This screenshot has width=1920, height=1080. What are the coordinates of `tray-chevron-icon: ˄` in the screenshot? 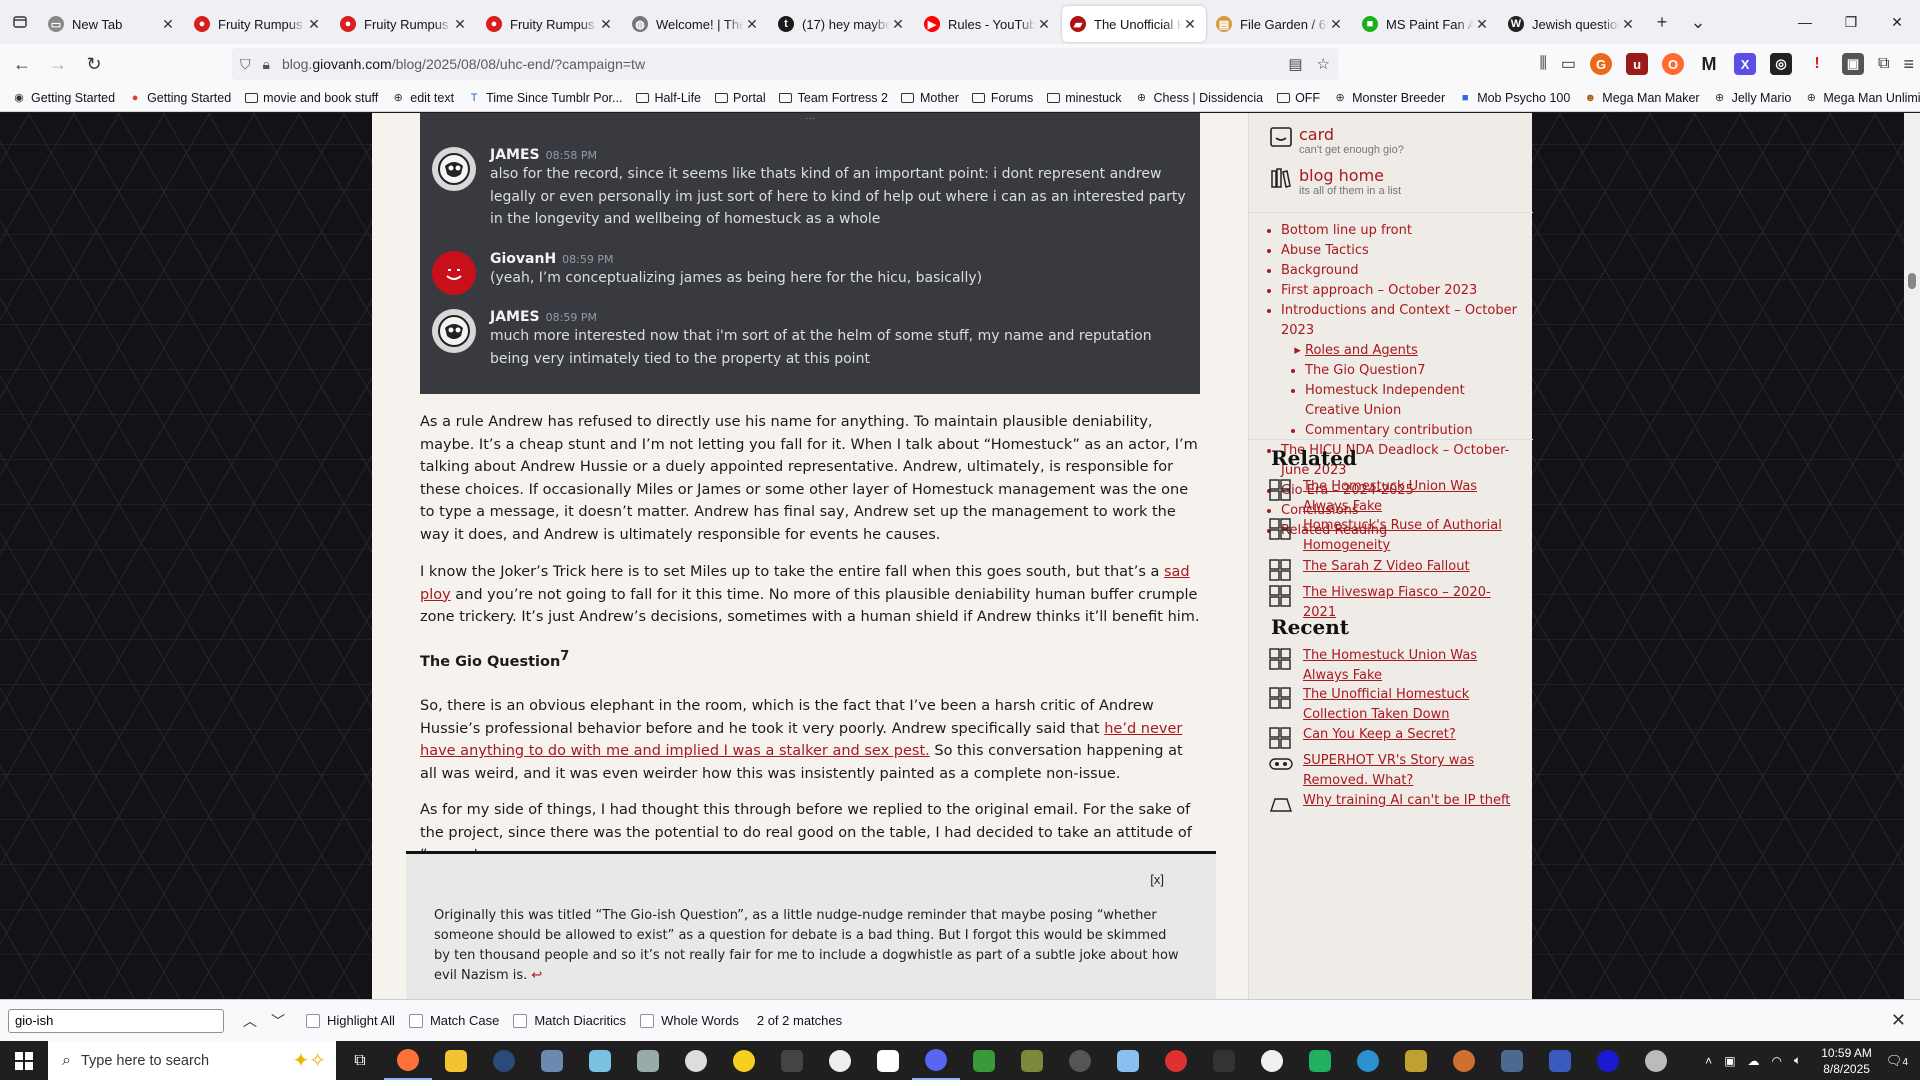 It's located at (1708, 1061).